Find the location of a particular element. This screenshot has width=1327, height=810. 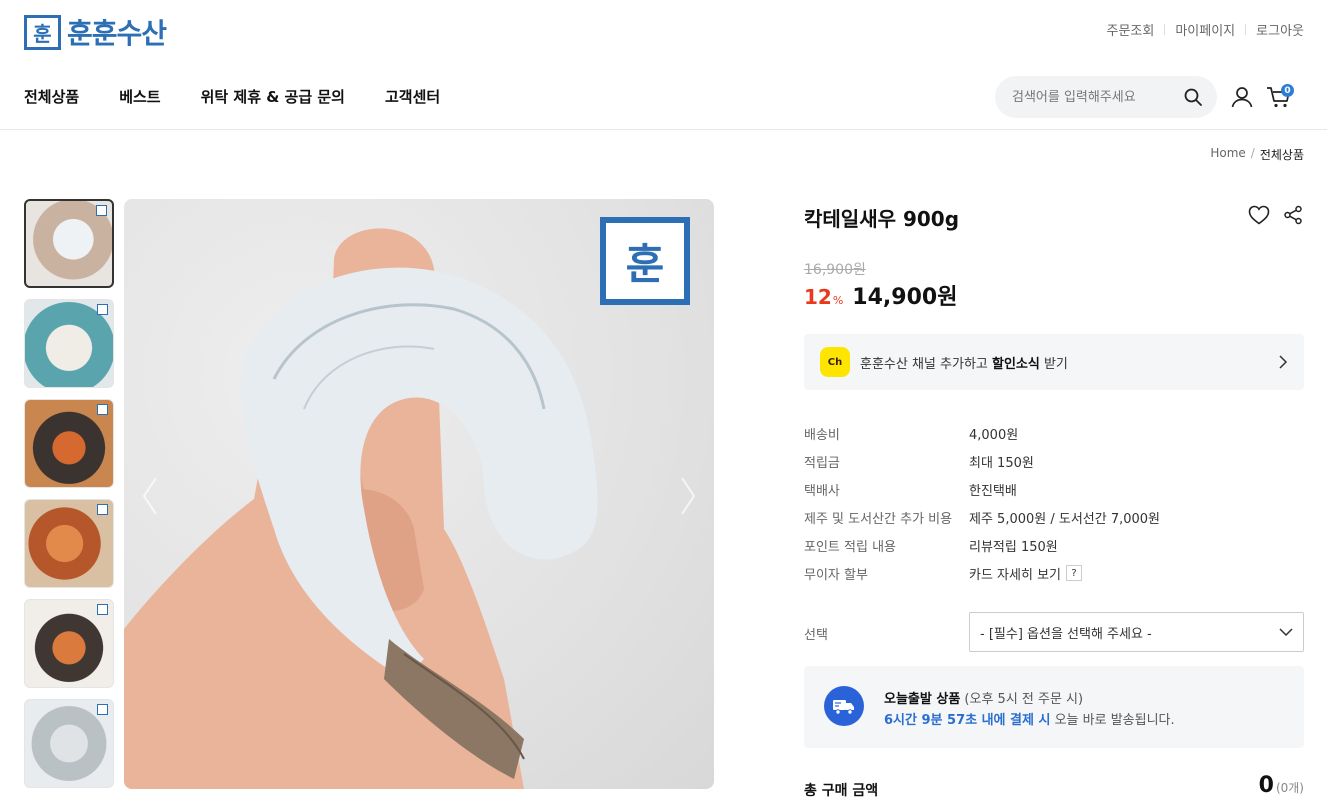

kakao-channel-icon: Ch is located at coordinates (835, 362).